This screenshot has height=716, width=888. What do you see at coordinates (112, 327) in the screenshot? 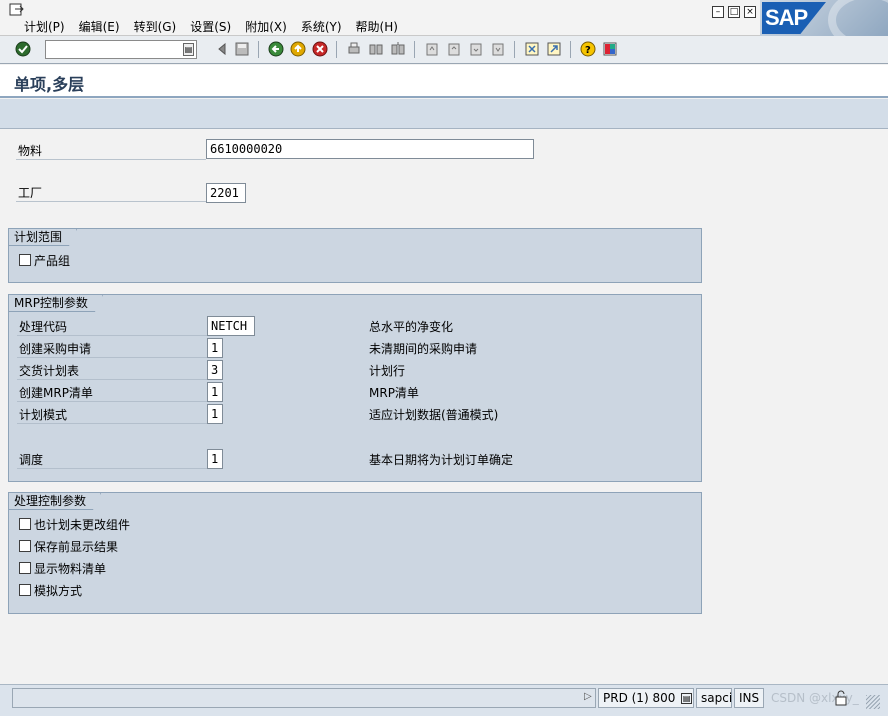
I see `processing-key-label: 处理代码` at bounding box center [112, 327].